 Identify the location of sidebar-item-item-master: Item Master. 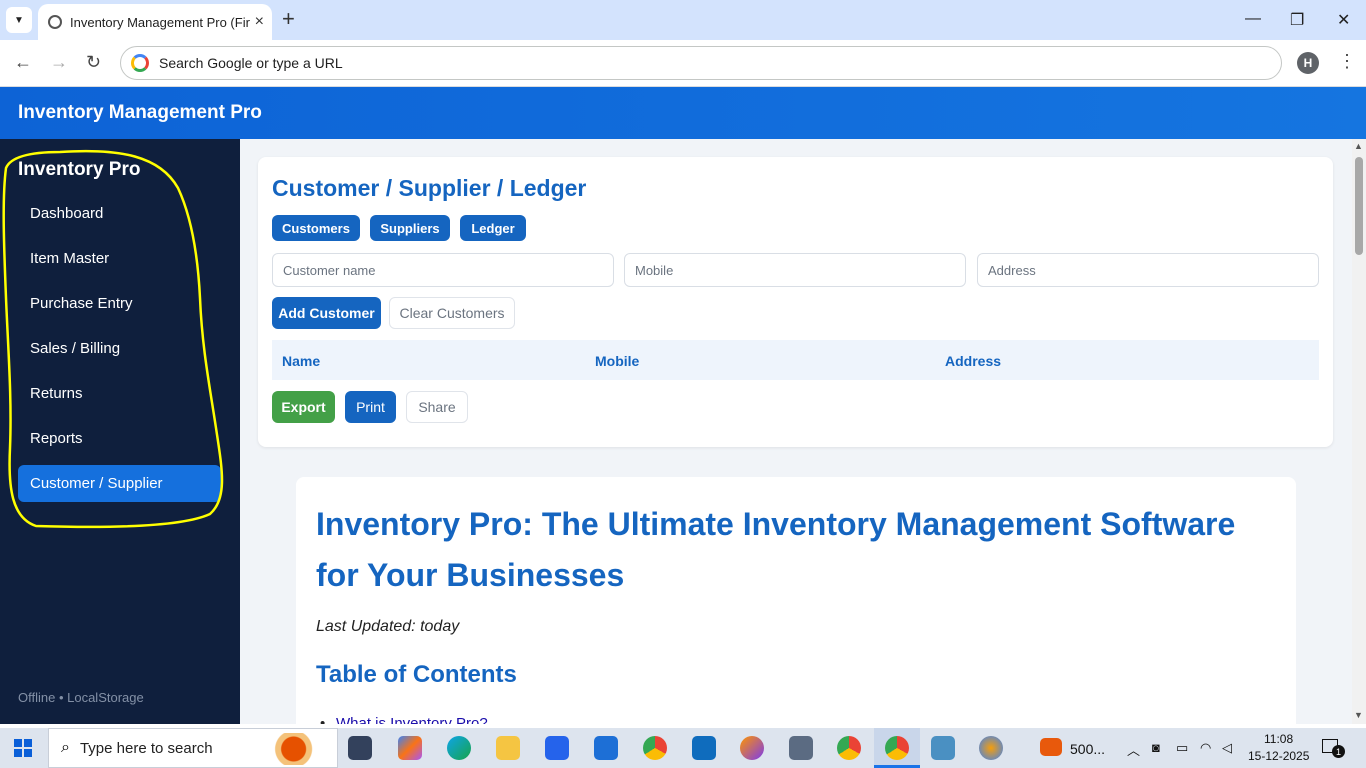
(119, 258).